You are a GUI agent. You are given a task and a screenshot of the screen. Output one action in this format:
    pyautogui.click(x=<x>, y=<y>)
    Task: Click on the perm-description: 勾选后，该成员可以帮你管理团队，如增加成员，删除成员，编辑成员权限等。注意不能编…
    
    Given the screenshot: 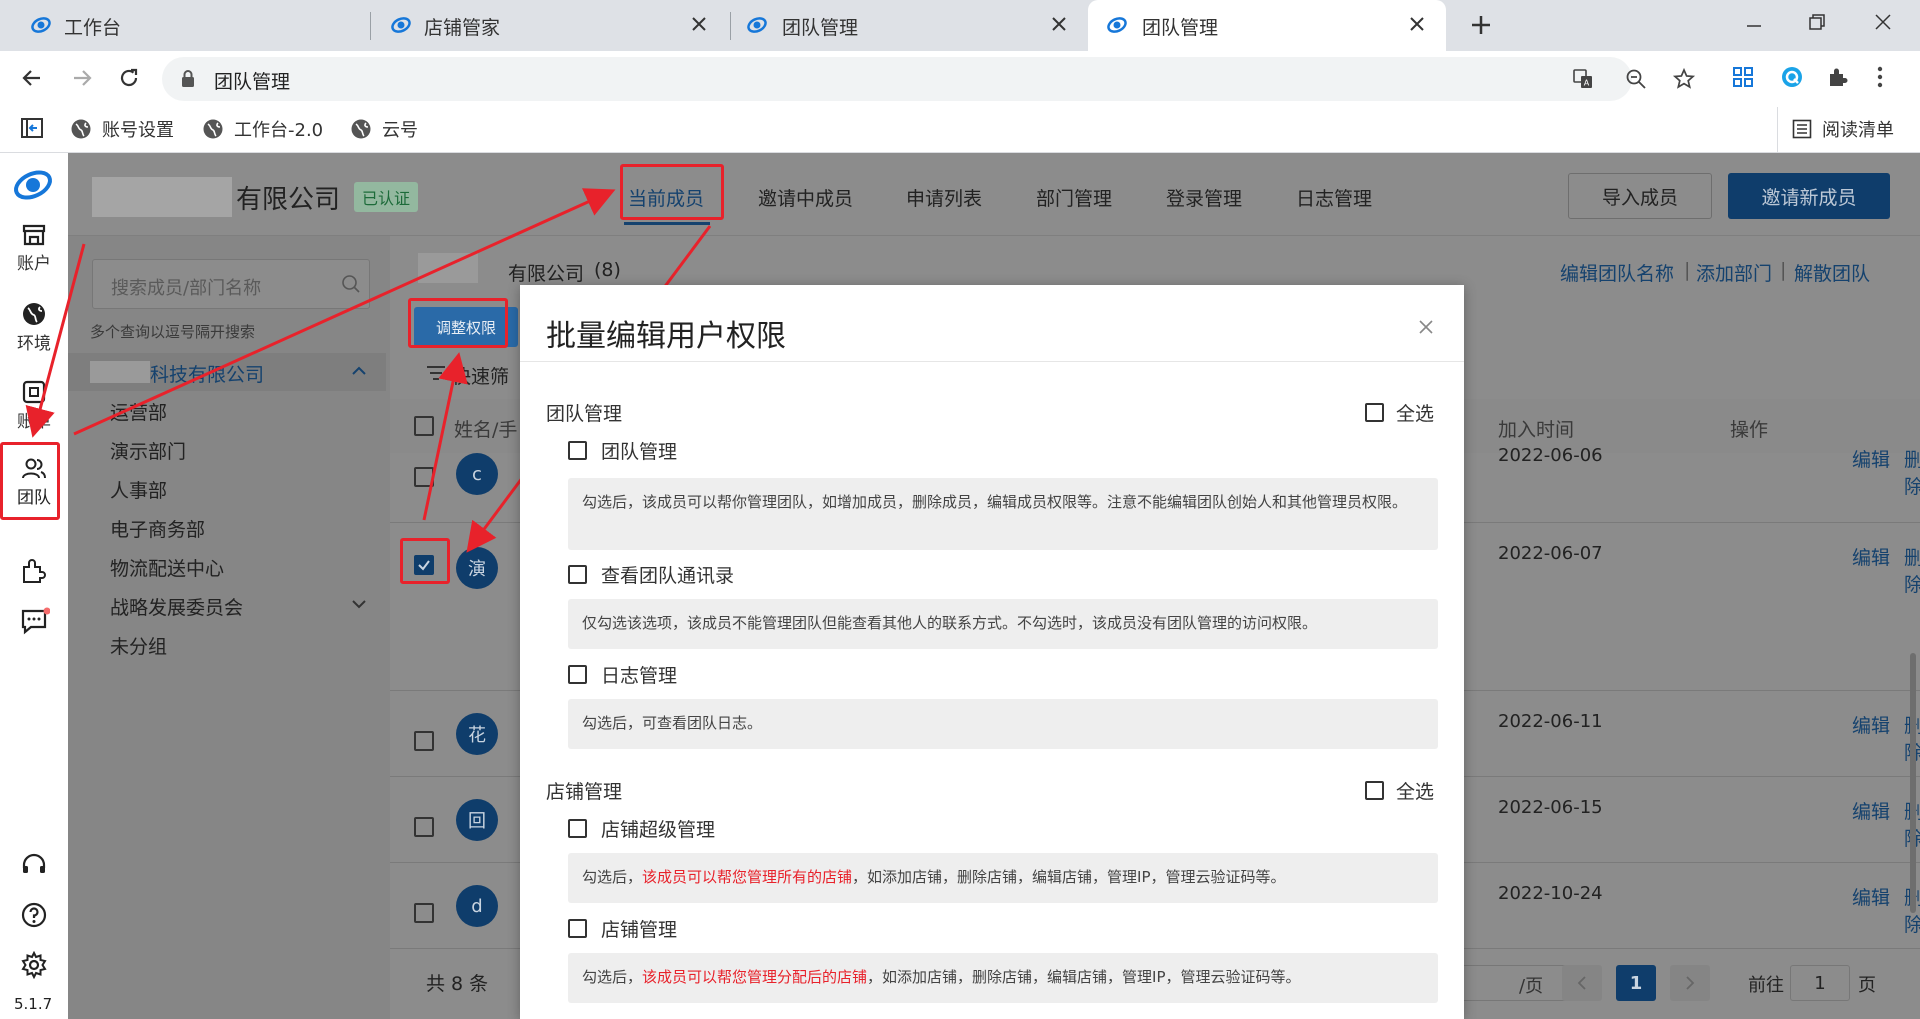 What is the action you would take?
    pyautogui.click(x=1003, y=514)
    